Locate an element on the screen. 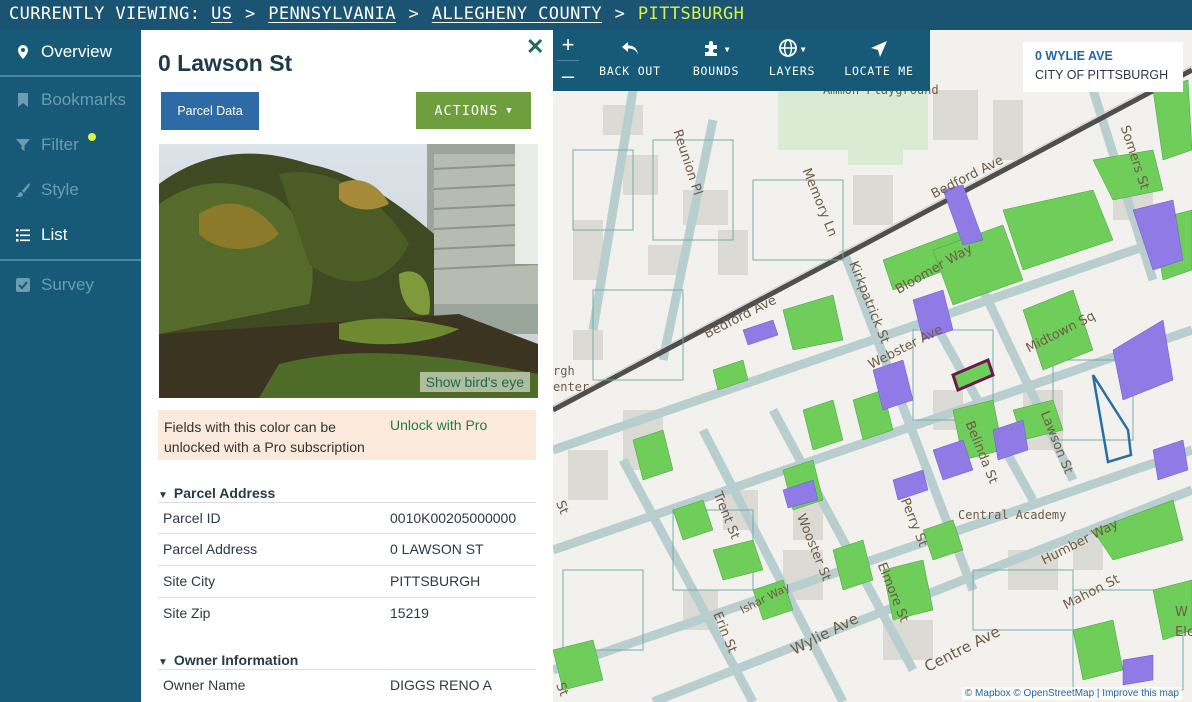  show-birds-eye-link: Show bird's eye is located at coordinates (474, 382).